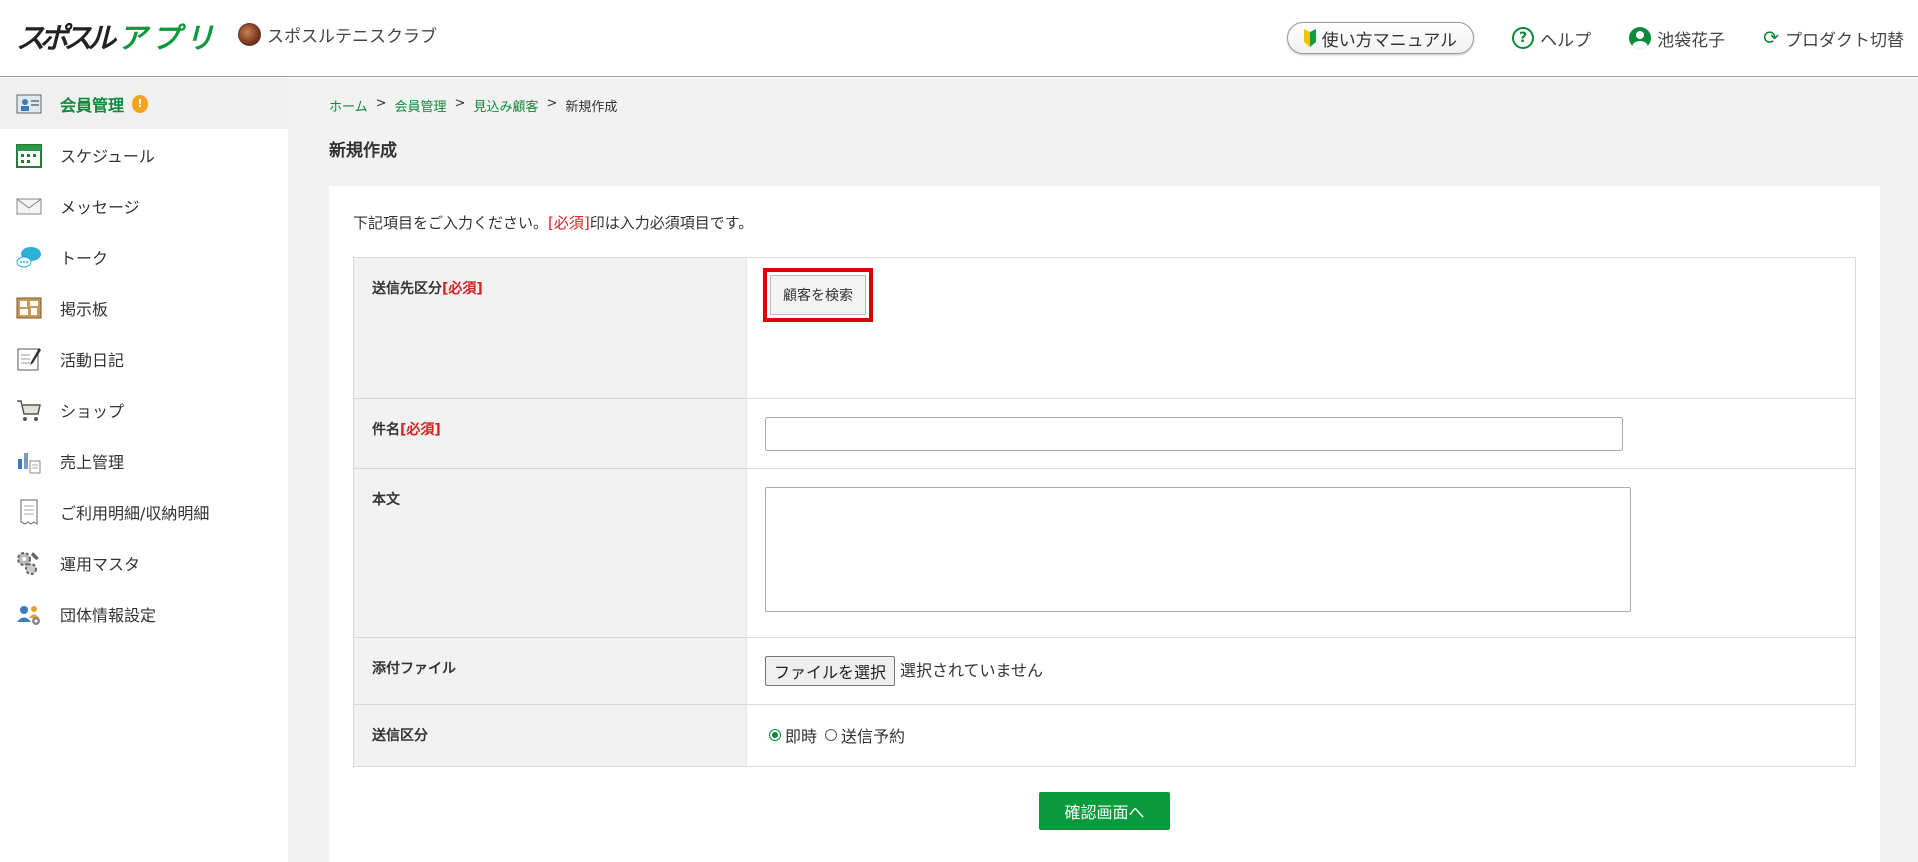 This screenshot has height=862, width=1918. I want to click on user-name: 池袋花子, so click(1691, 40).